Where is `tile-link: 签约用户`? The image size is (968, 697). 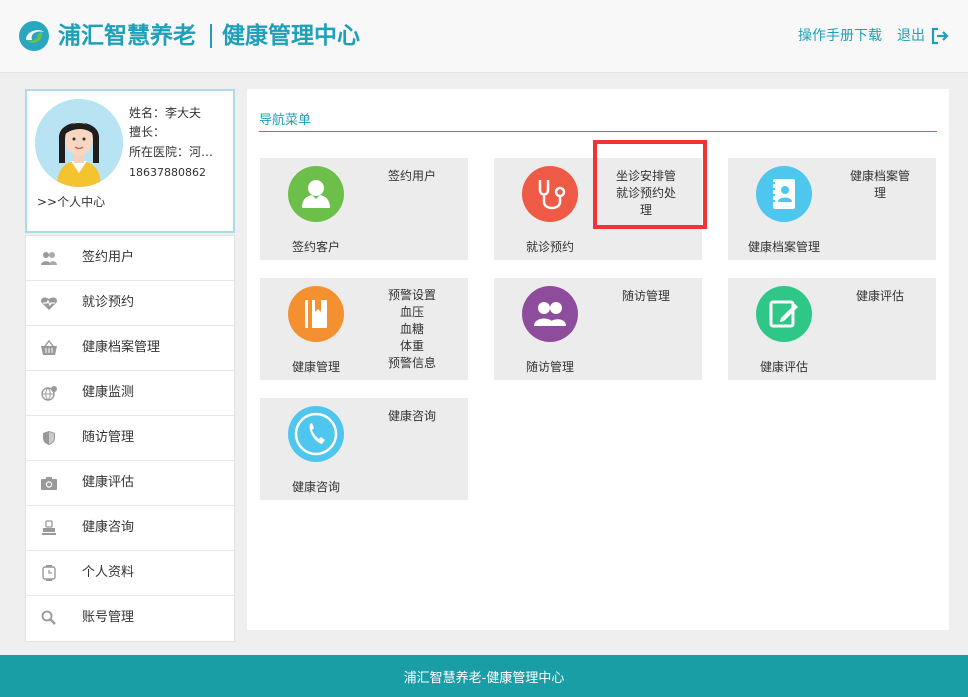 tile-link: 签约用户 is located at coordinates (412, 176).